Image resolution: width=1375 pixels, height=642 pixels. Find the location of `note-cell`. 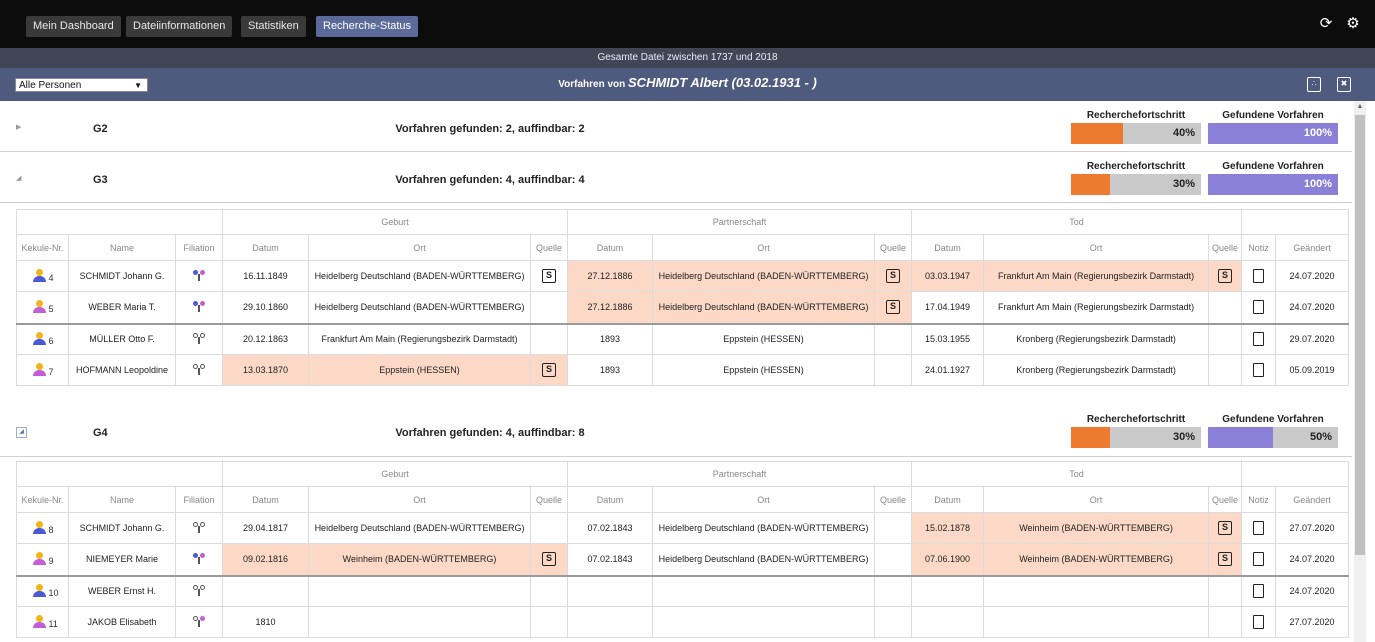

note-cell is located at coordinates (1259, 338).